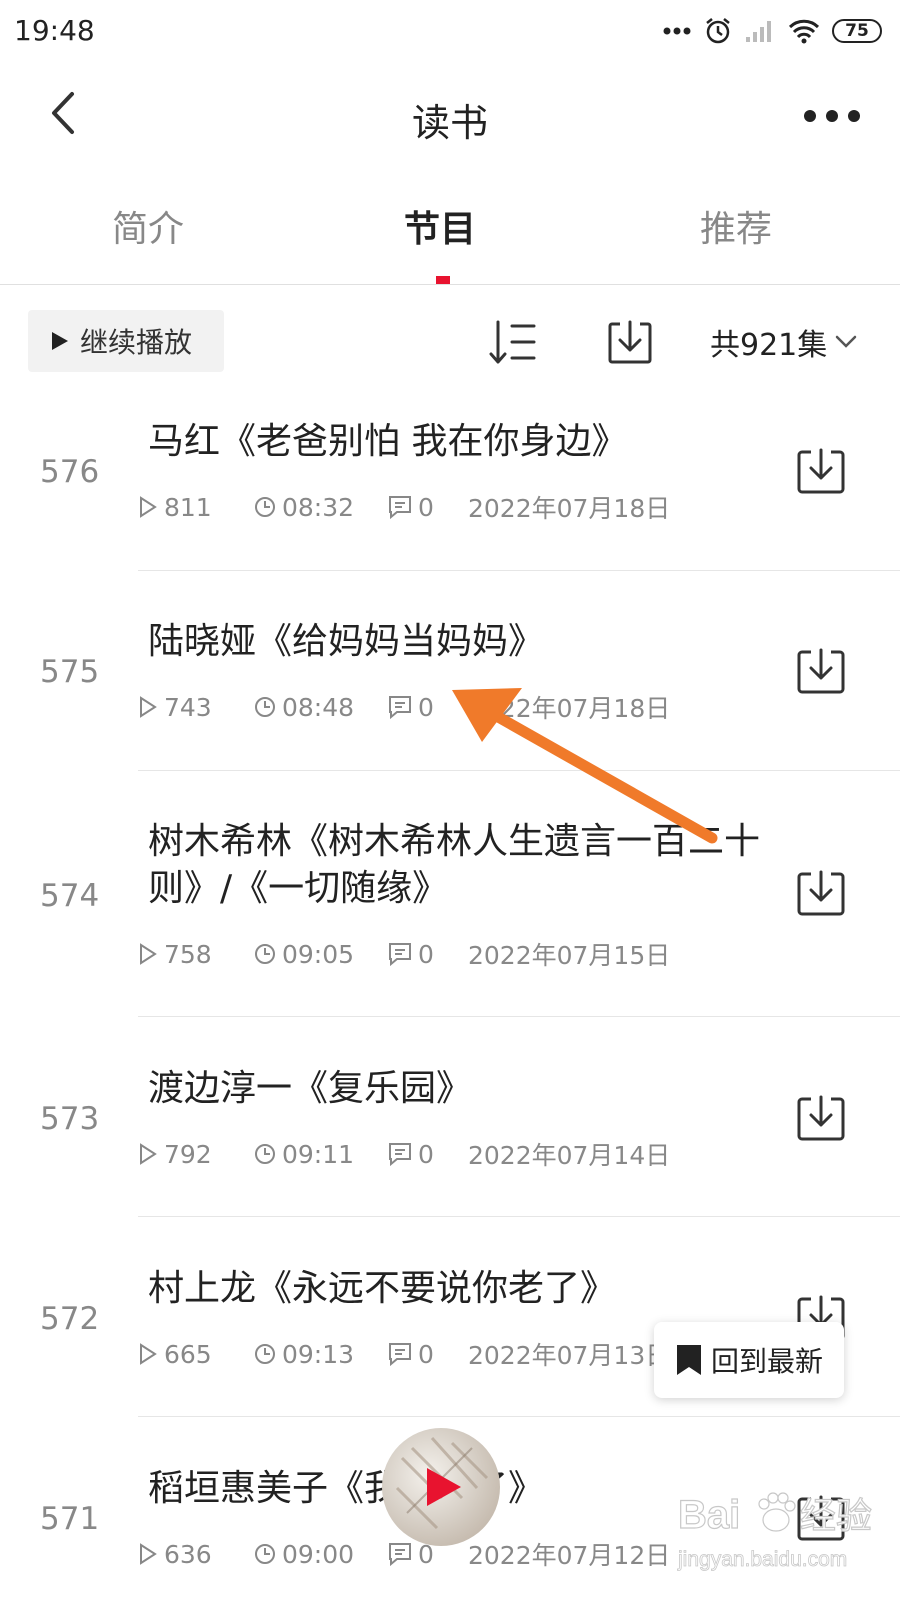 The height and width of the screenshot is (1600, 900). Describe the element at coordinates (468, 641) in the screenshot. I see `episode-title: 陆晓娅《给妈妈当妈妈》` at that location.